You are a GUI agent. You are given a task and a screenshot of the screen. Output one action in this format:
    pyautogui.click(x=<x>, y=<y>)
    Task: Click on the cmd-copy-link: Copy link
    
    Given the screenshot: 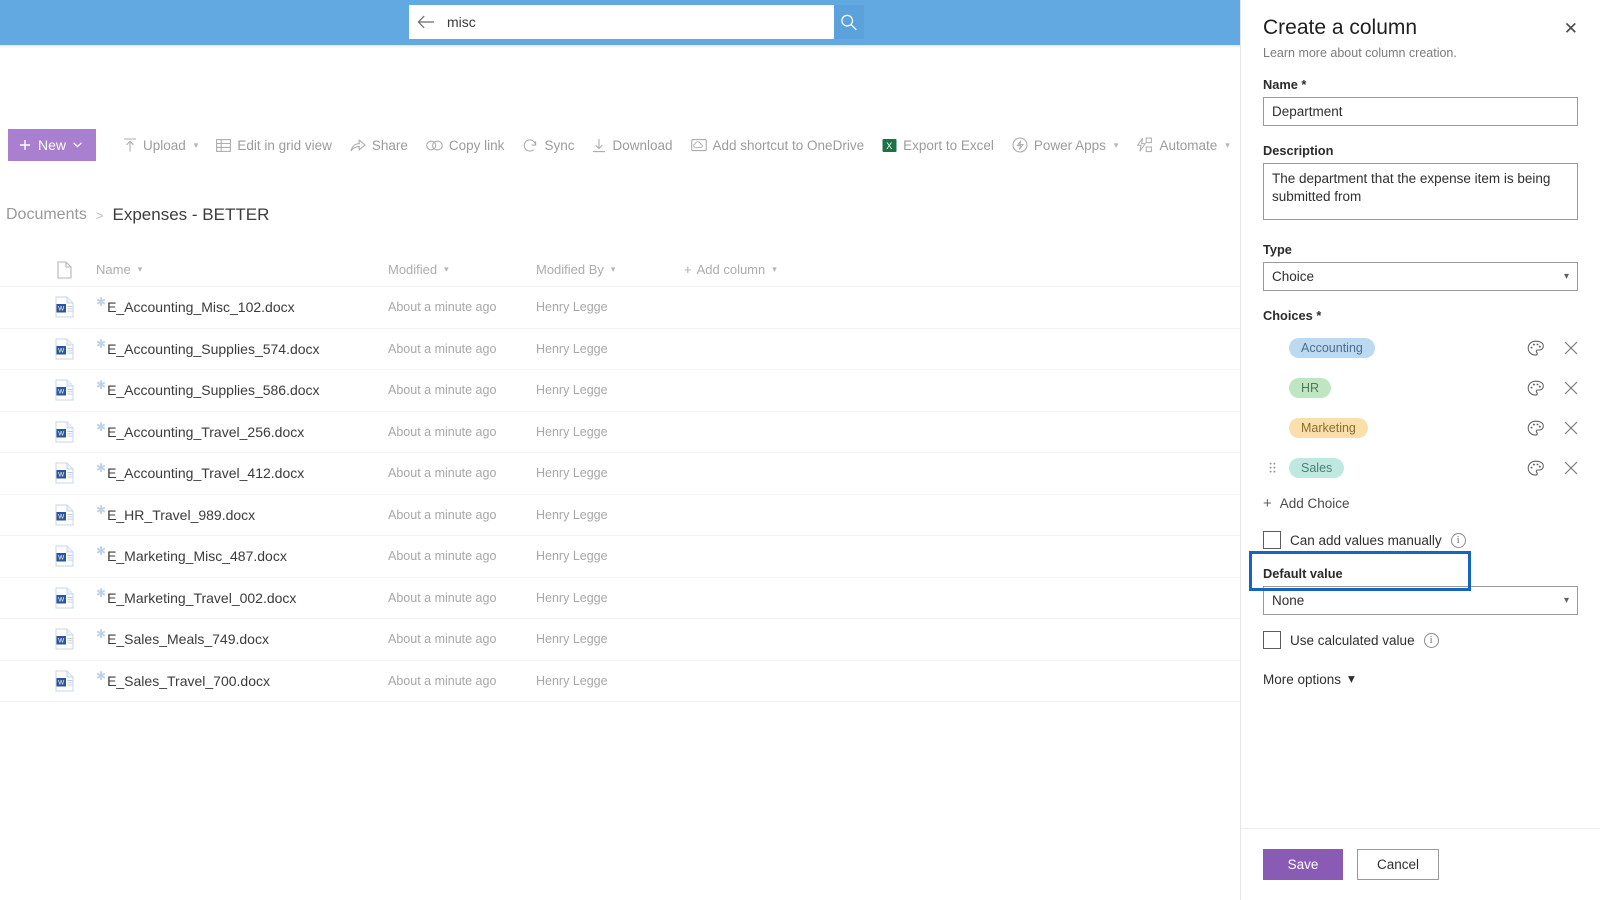 What is the action you would take?
    pyautogui.click(x=465, y=145)
    